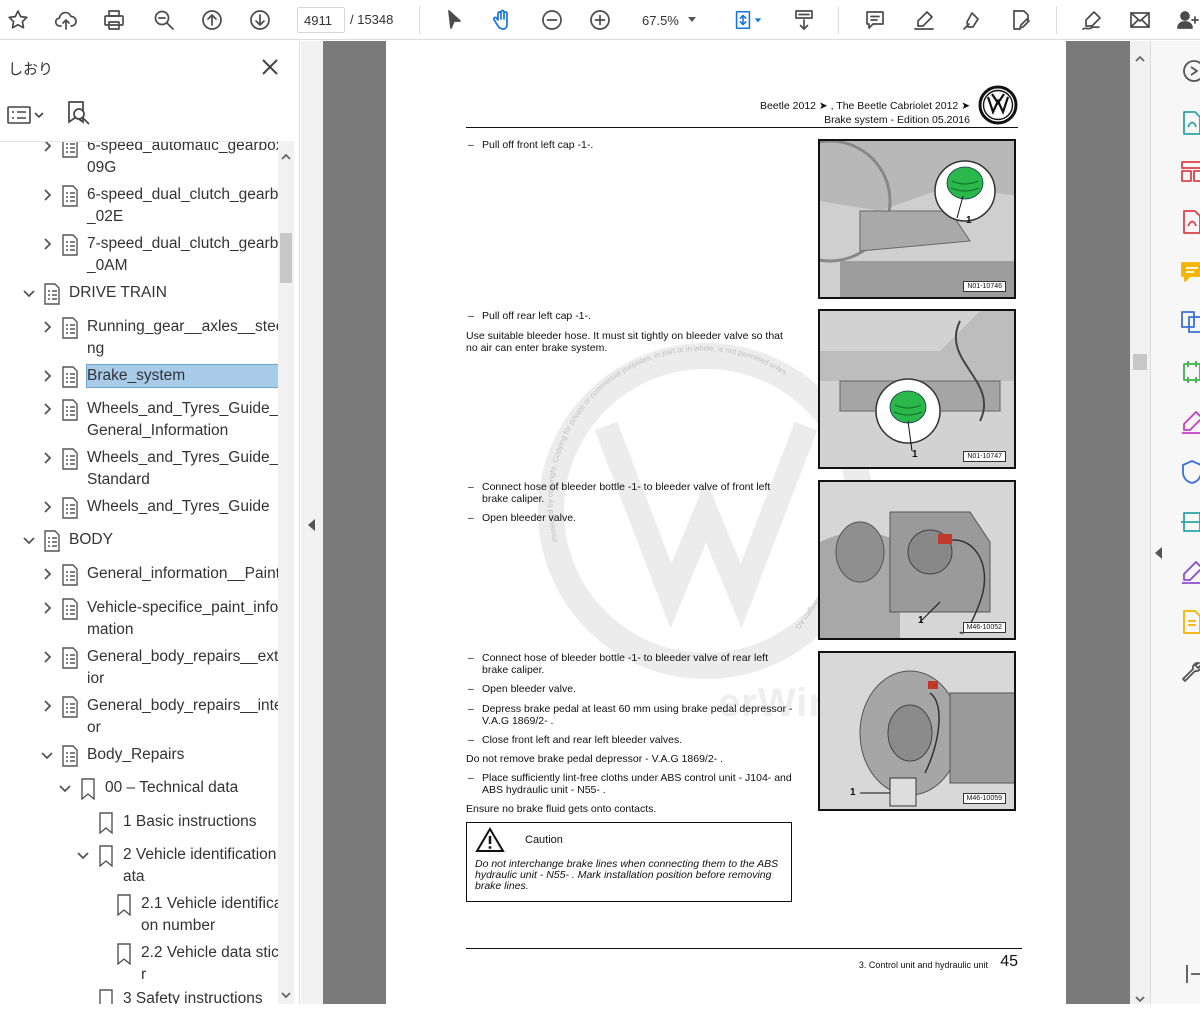 The image size is (1200, 1009). Describe the element at coordinates (600, 20) in the screenshot. I see `zoom-in-icon` at that location.